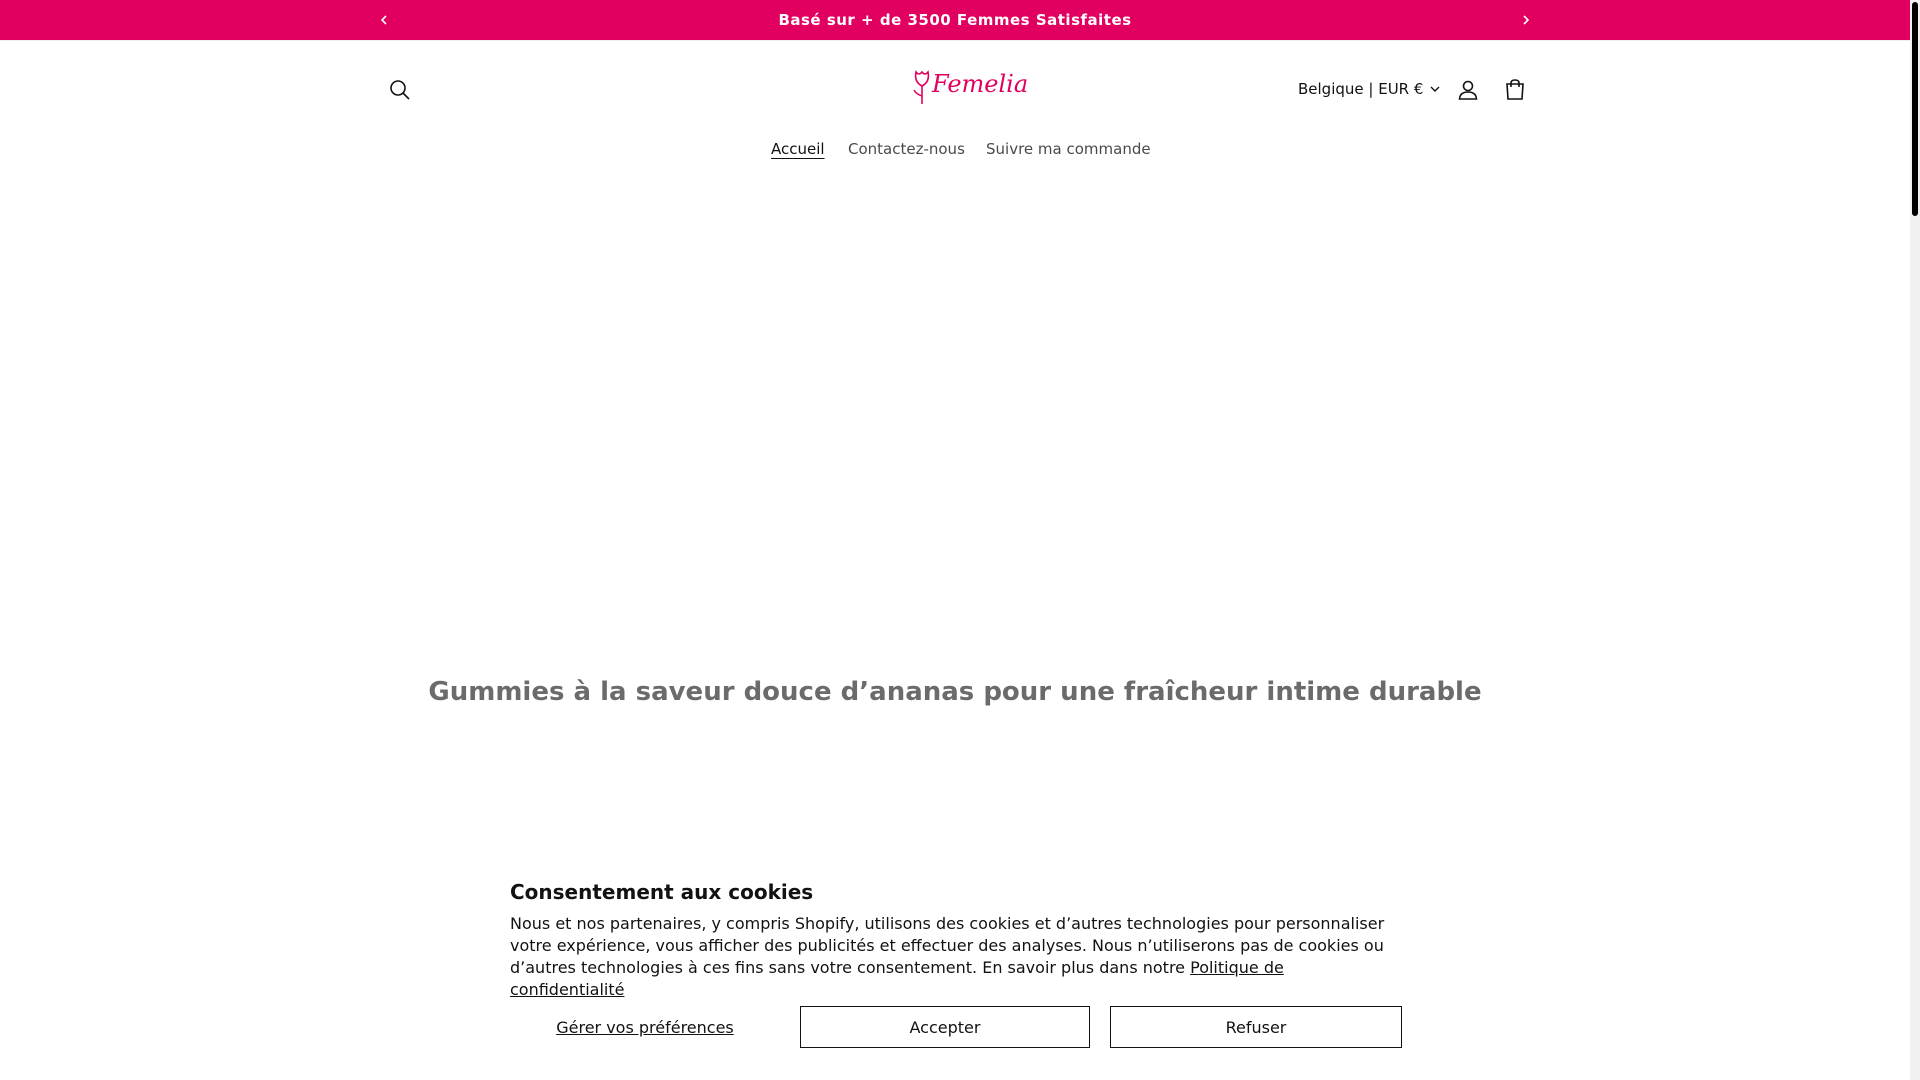 The image size is (1920, 1080). I want to click on nav-item-contact: Contactez-nous, so click(906, 151).